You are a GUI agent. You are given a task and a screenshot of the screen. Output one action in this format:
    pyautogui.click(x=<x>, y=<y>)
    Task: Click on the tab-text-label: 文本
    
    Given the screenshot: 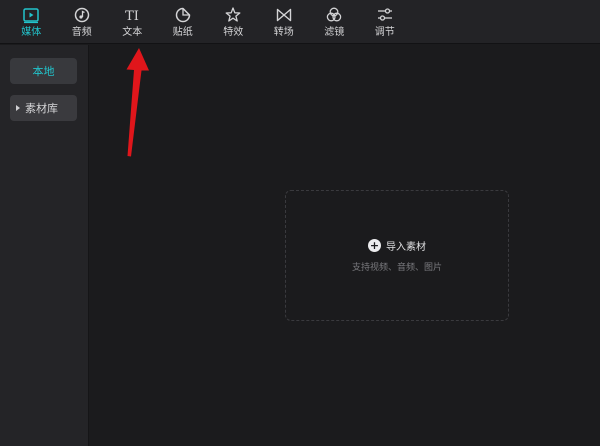 What is the action you would take?
    pyautogui.click(x=132, y=32)
    